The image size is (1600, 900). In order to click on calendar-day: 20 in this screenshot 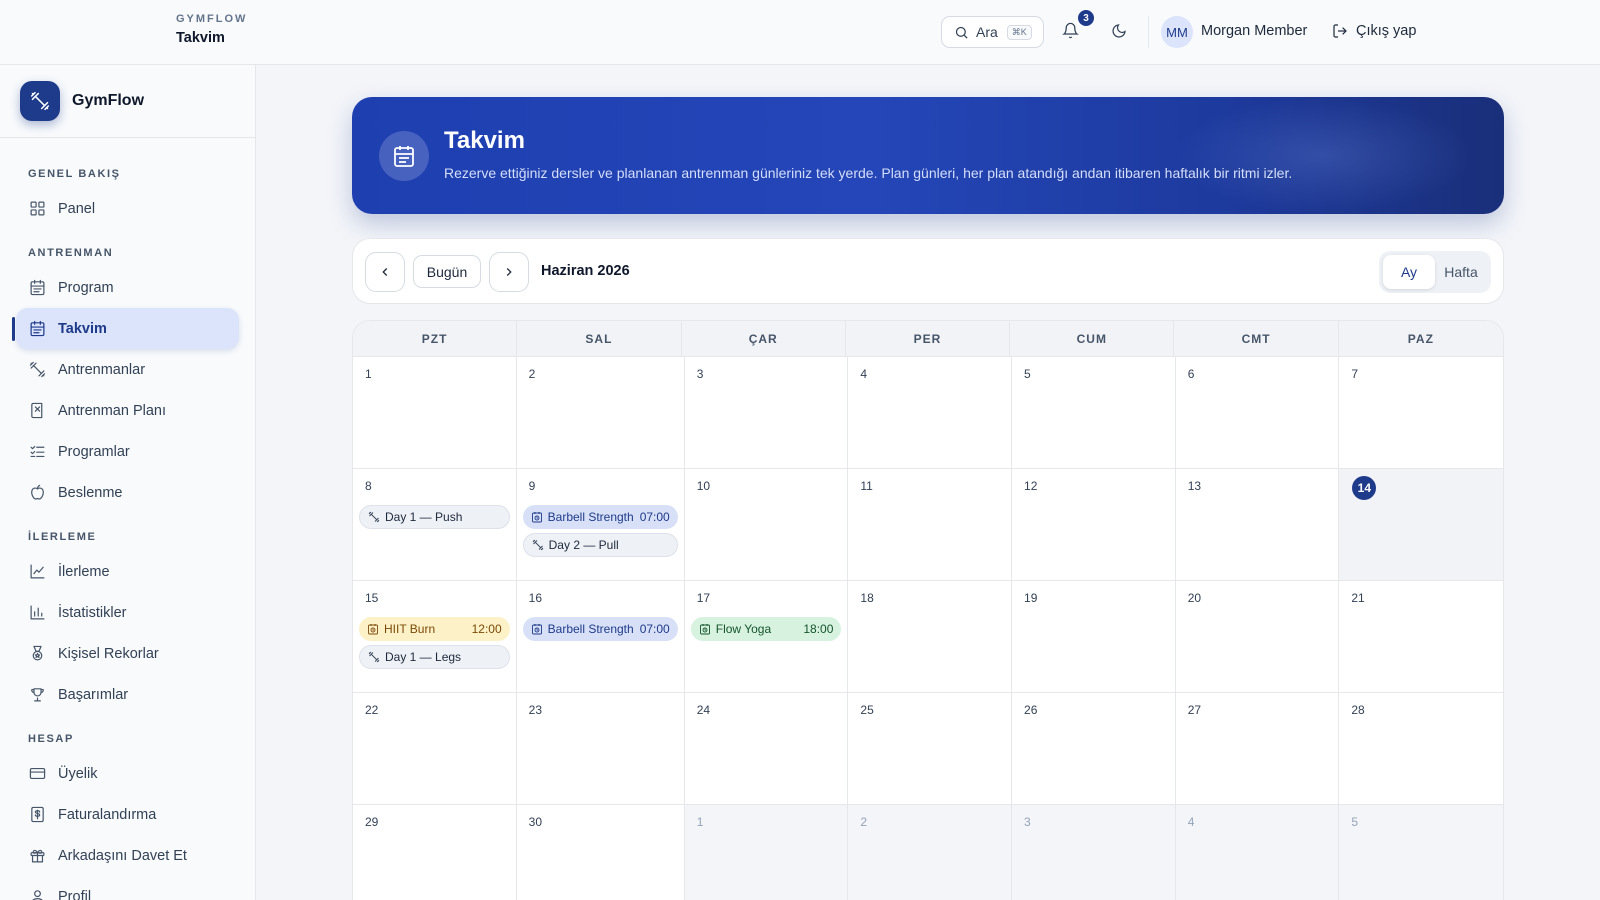, I will do `click(1257, 637)`.